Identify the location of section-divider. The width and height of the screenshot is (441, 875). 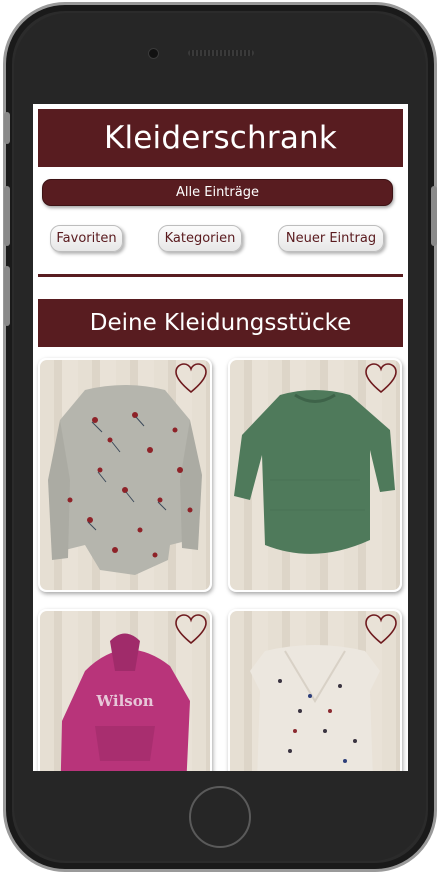
(220, 275).